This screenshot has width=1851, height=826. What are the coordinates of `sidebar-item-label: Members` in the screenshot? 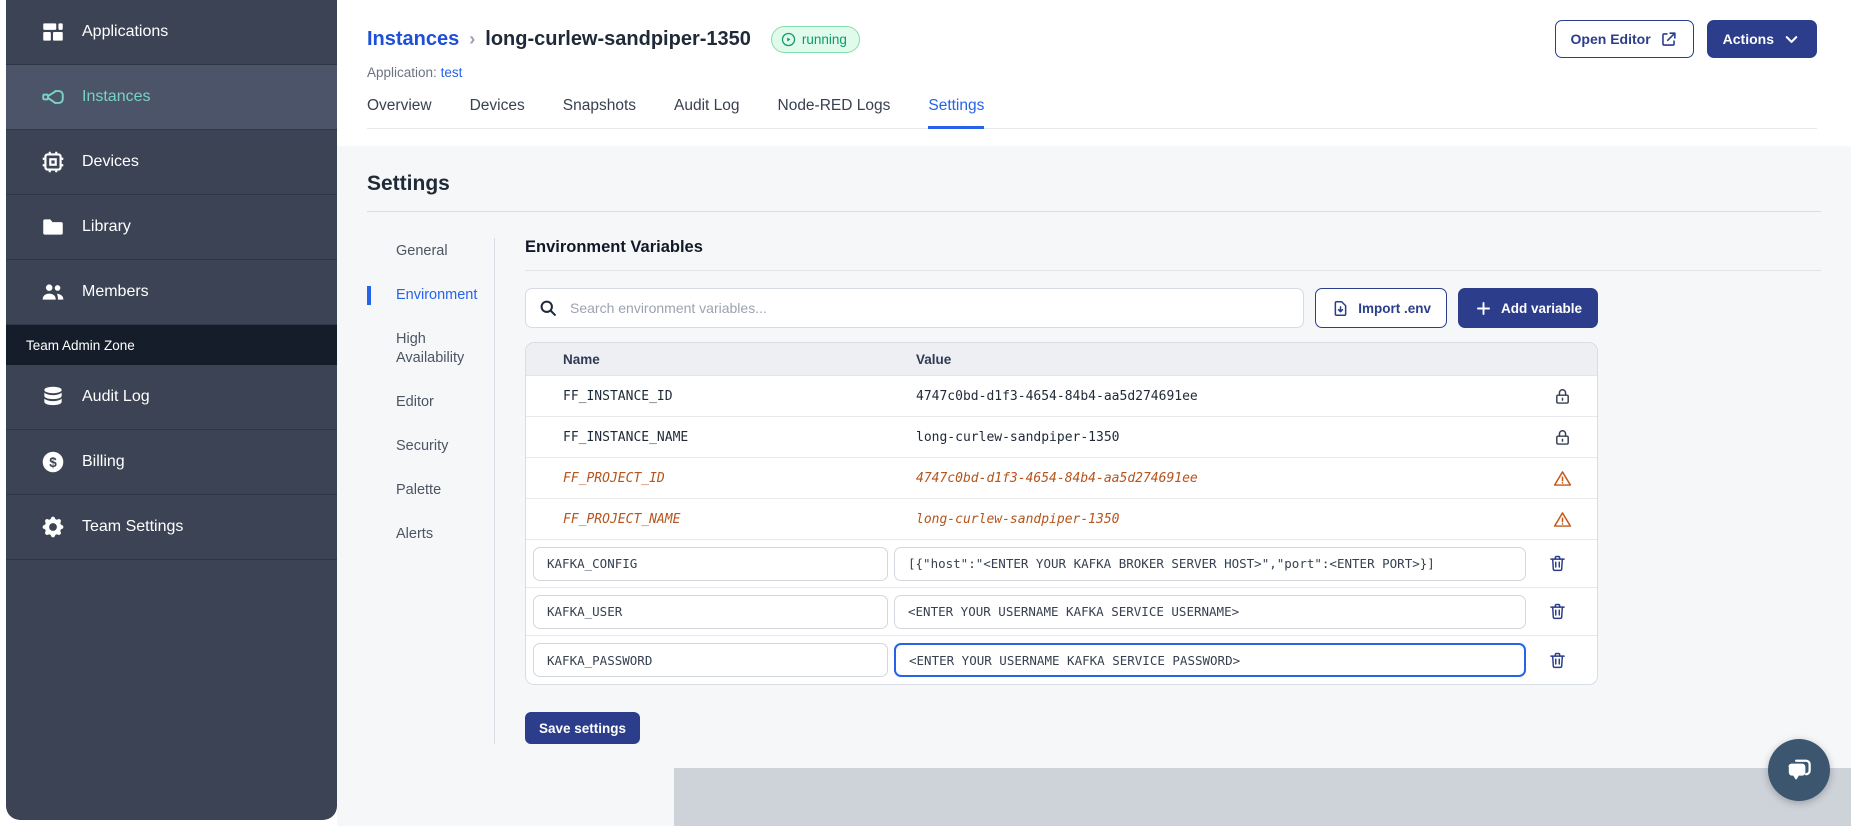 It's located at (115, 291).